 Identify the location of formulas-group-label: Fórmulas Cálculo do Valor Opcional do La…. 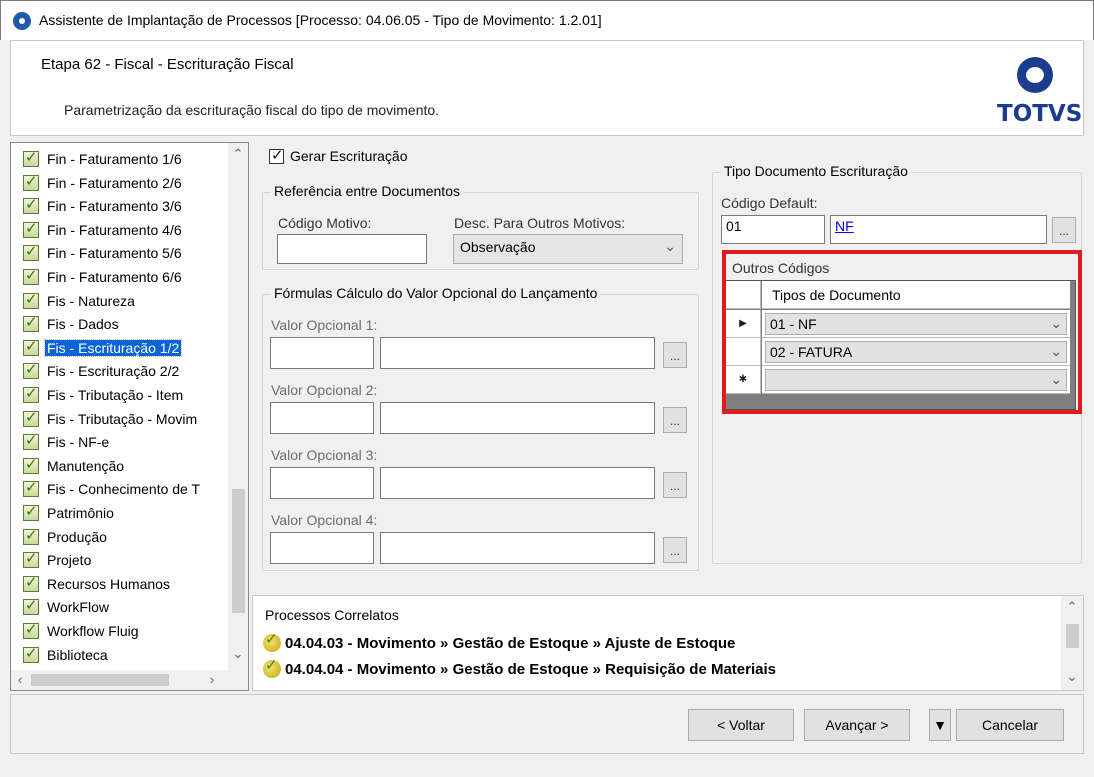
(436, 293).